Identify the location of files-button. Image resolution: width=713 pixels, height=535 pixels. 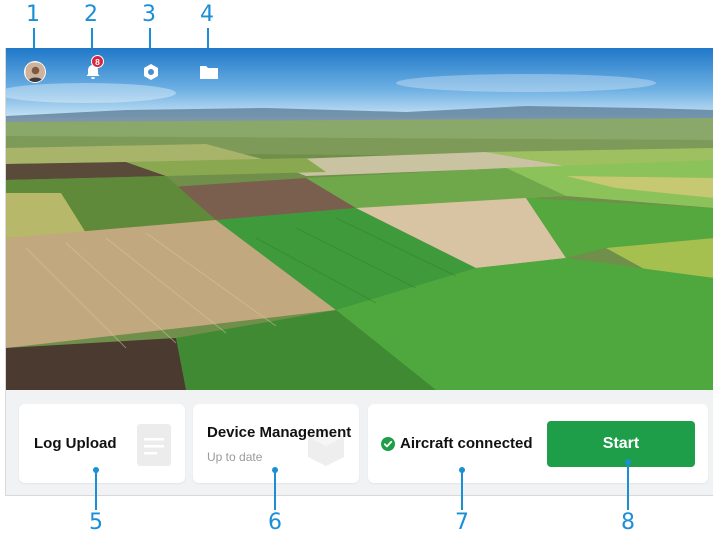
(209, 72).